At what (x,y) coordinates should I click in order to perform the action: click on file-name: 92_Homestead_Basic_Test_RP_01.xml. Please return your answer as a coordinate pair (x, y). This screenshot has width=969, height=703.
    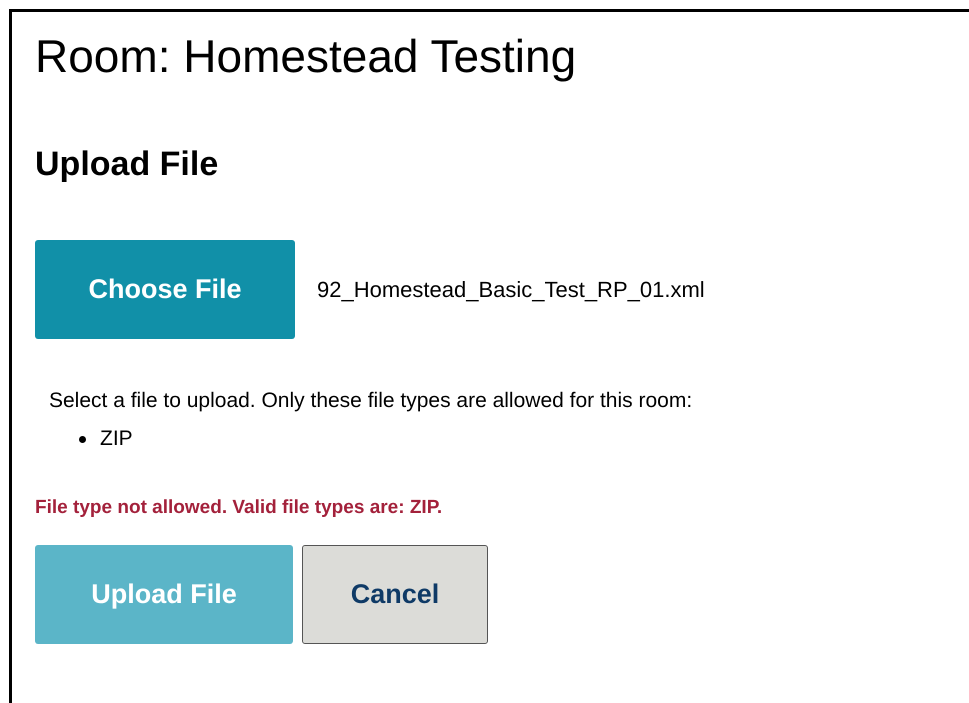
    Looking at the image, I should click on (511, 290).